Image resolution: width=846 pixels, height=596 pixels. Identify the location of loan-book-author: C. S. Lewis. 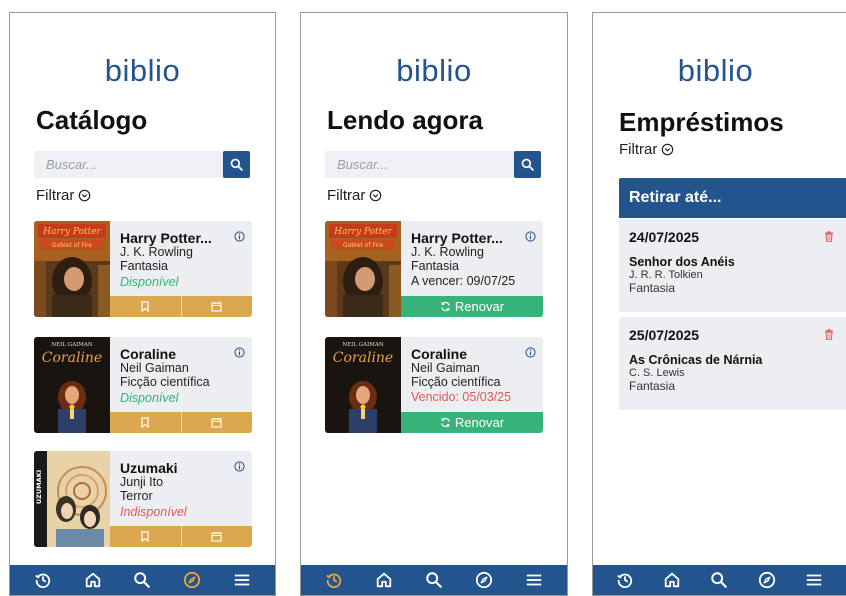
(657, 373).